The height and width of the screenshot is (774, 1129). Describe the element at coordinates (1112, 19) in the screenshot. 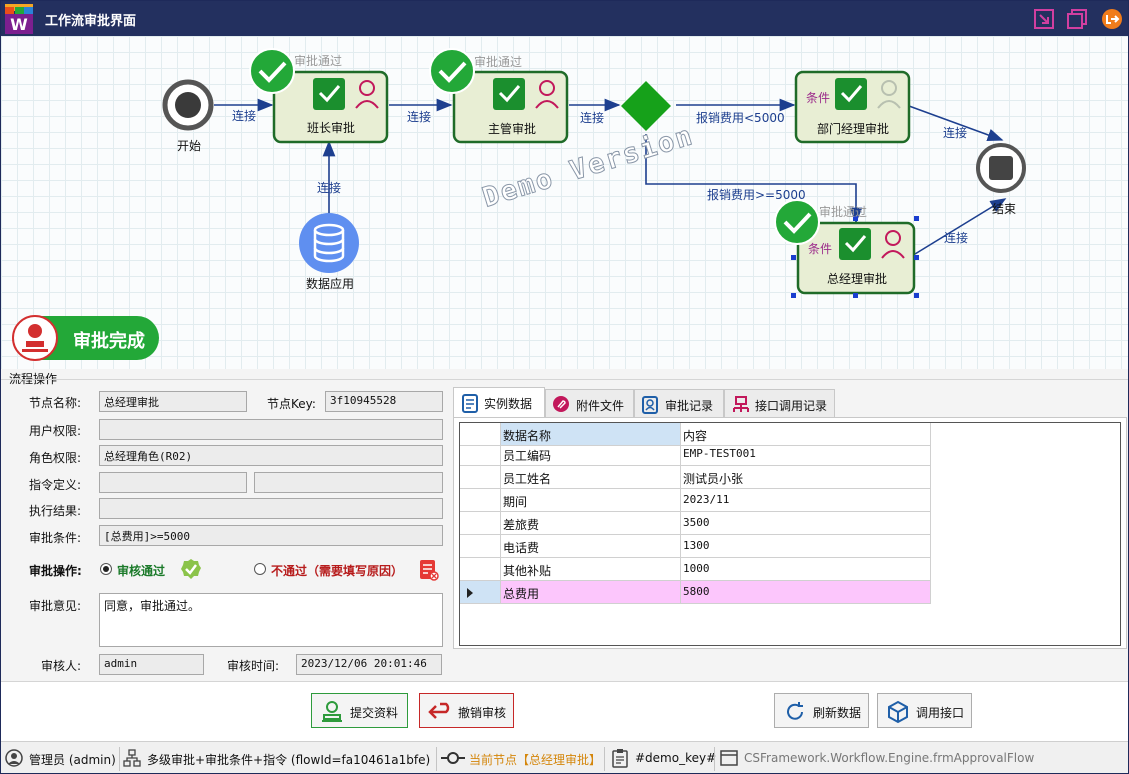

I see `exit-icon` at that location.